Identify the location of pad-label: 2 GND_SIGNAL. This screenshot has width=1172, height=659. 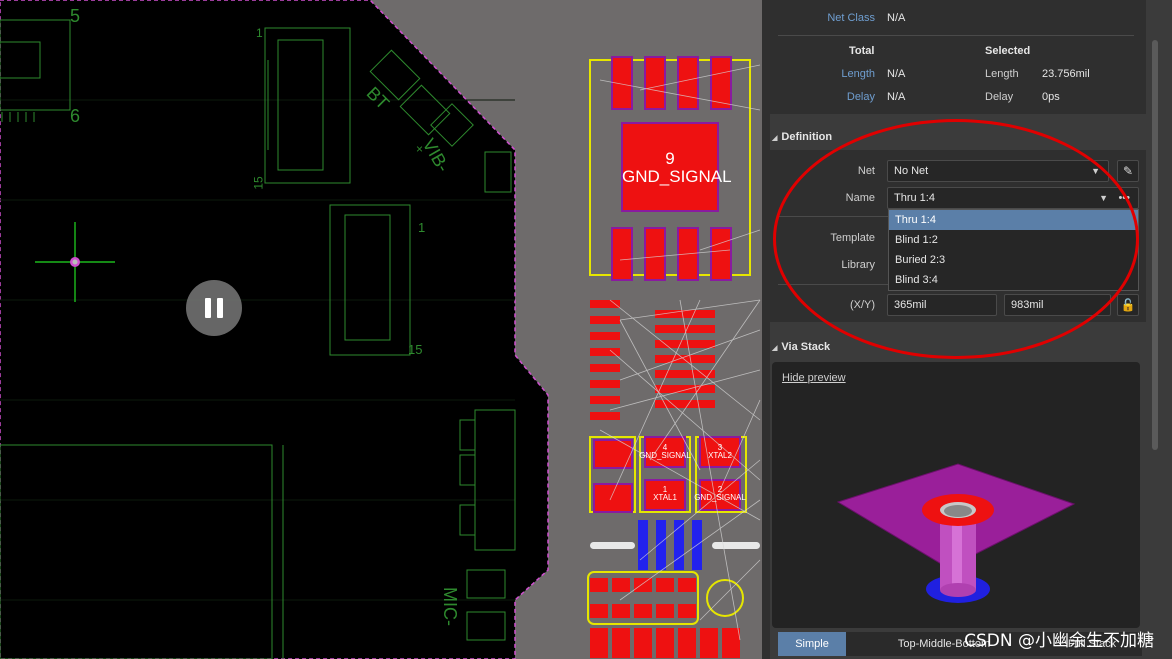
(720, 494).